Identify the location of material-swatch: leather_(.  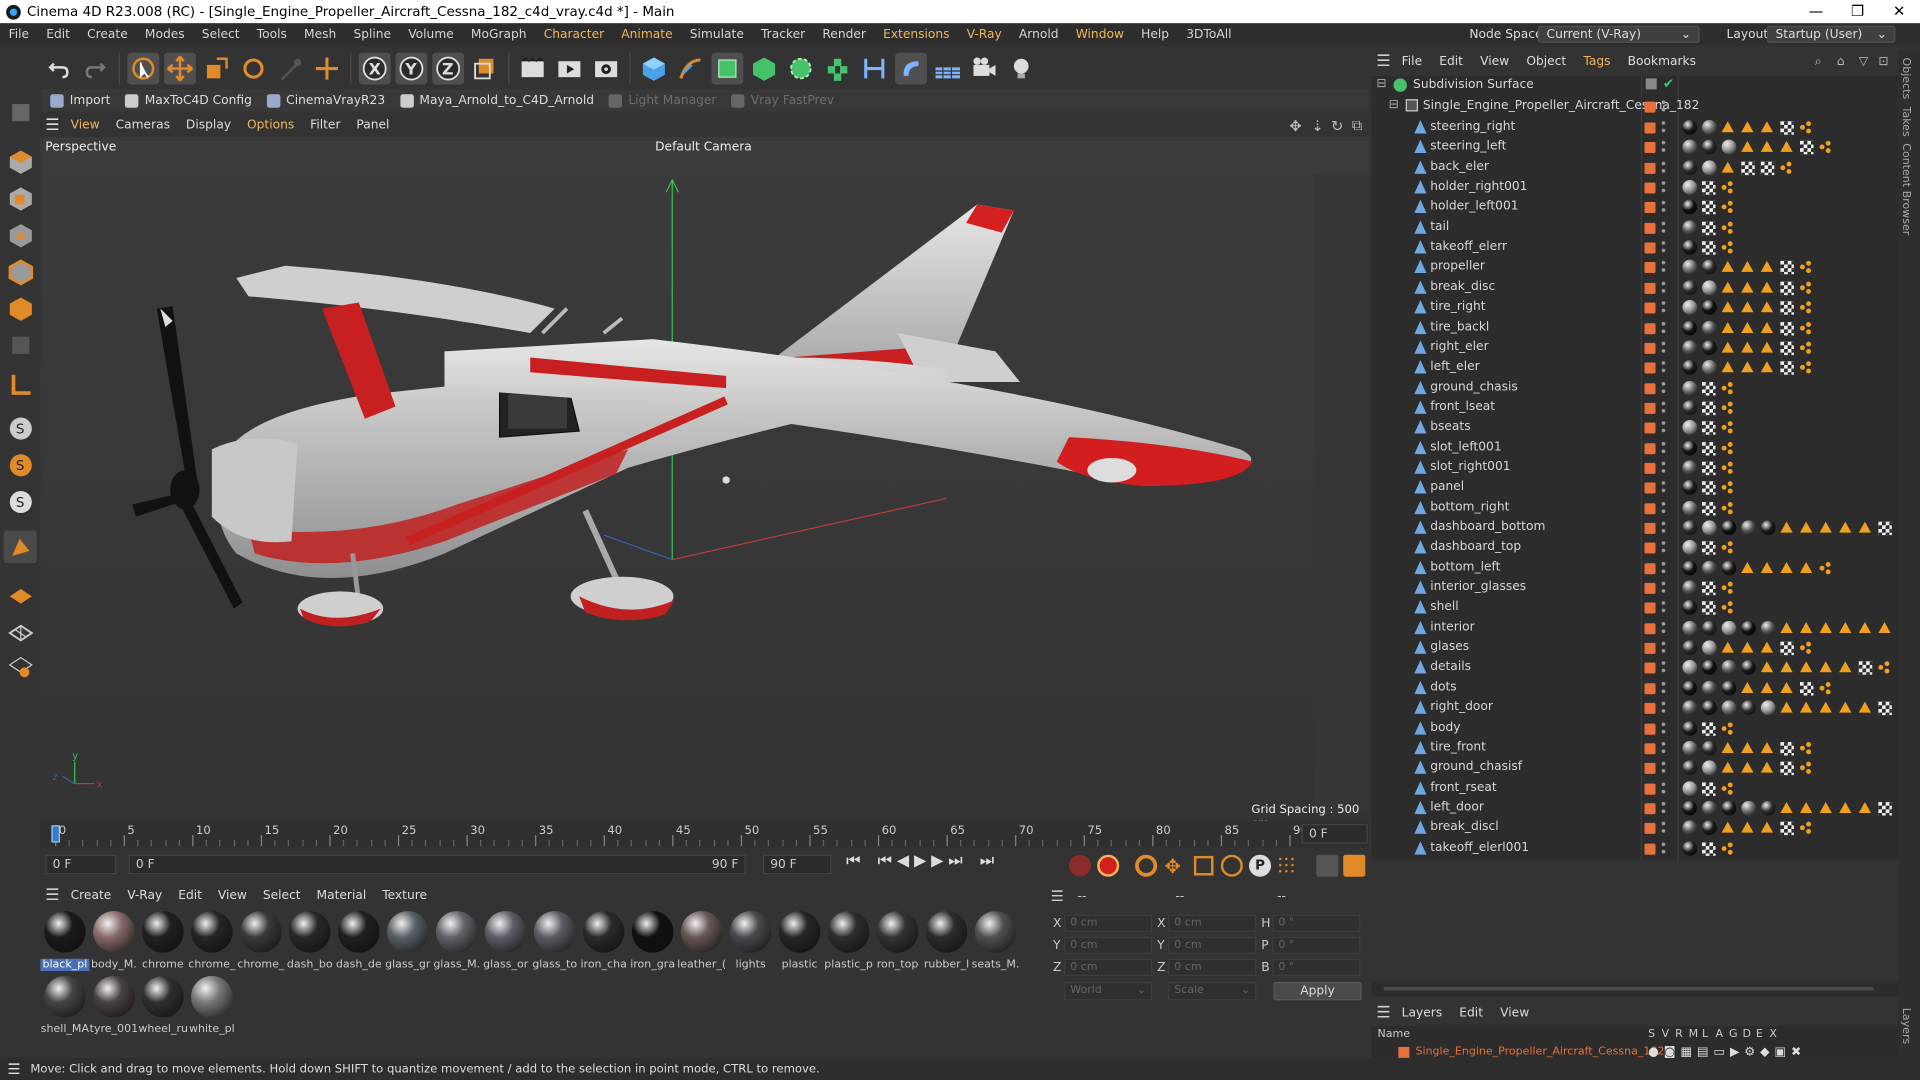
(701, 940).